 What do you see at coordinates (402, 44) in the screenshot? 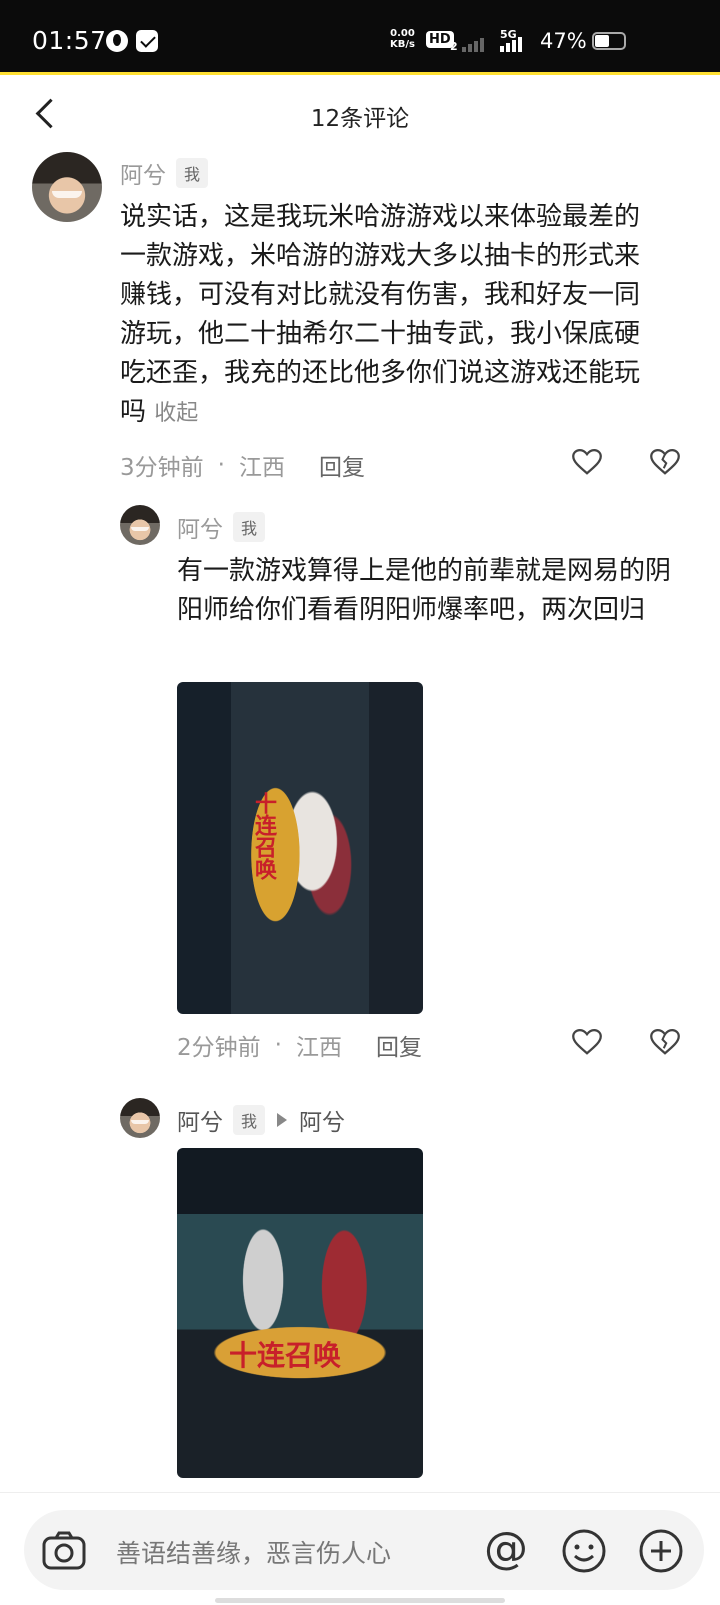
I see `speed-unit: KB/s` at bounding box center [402, 44].